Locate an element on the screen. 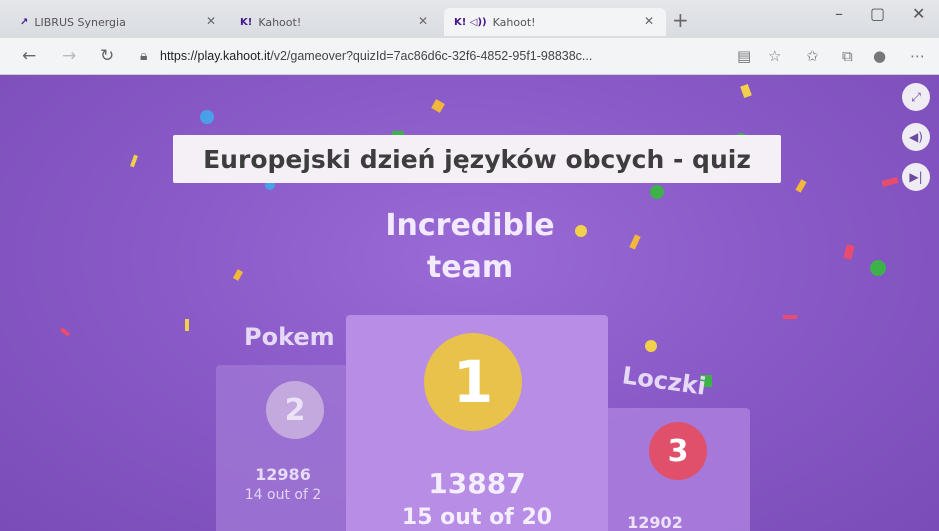  podium-1-detail: 15 out of 20 is located at coordinates (477, 517).